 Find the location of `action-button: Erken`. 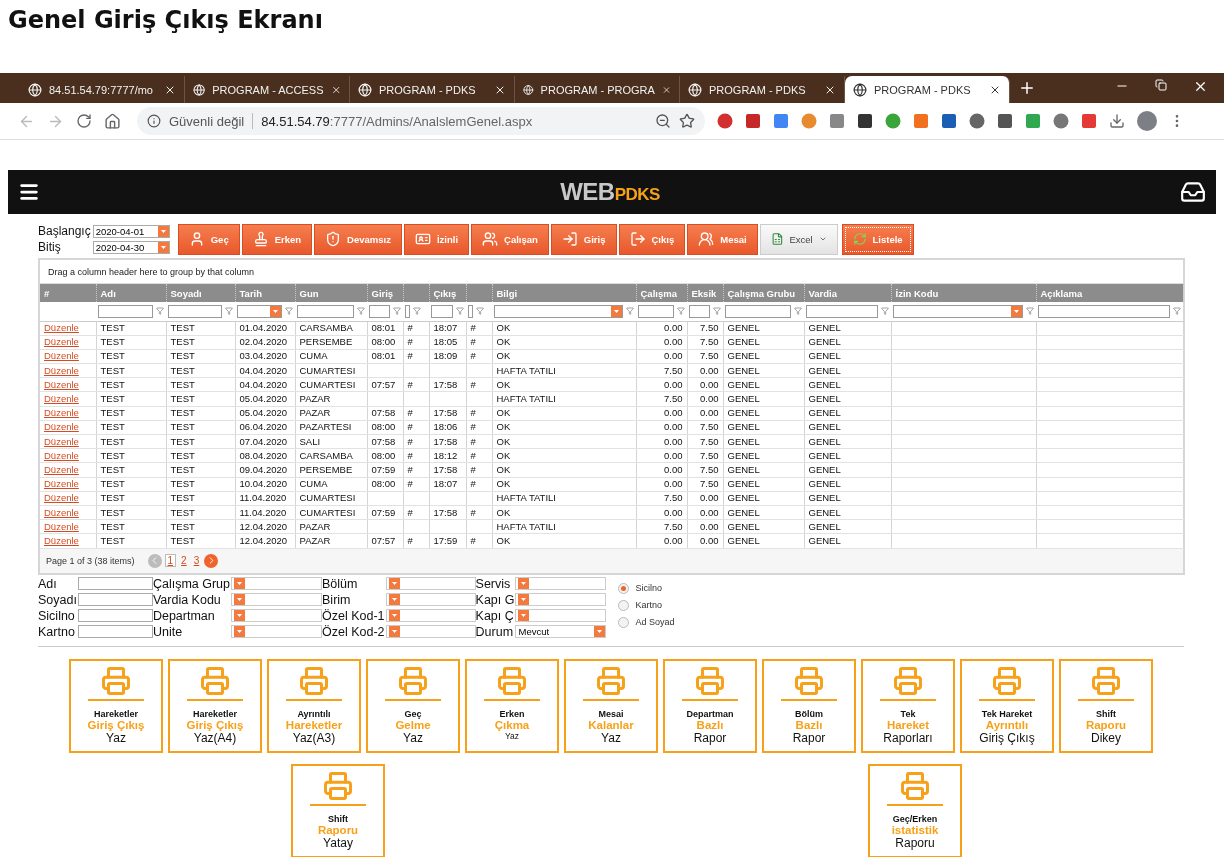

action-button: Erken is located at coordinates (277, 239).